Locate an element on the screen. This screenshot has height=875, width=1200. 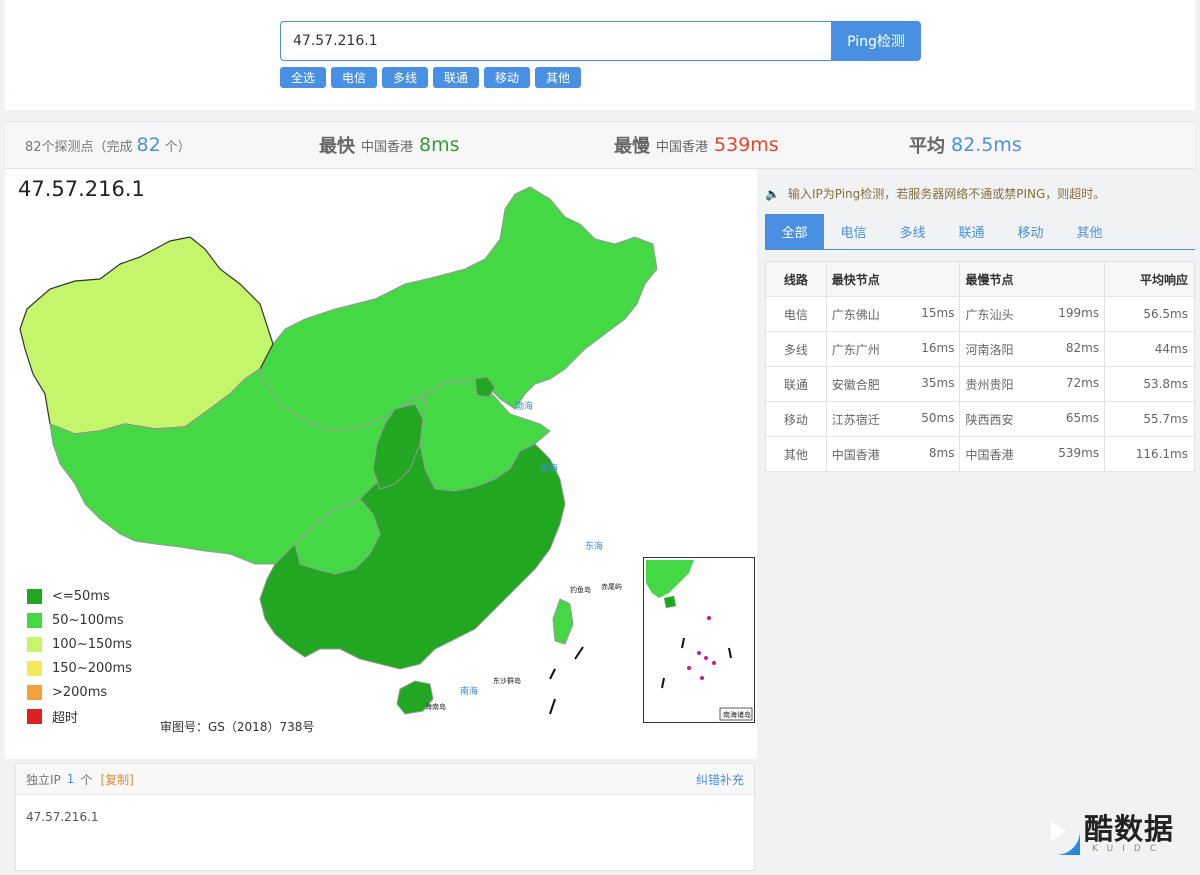
fast-cell: 江苏宿迁 50ms is located at coordinates (893, 419).